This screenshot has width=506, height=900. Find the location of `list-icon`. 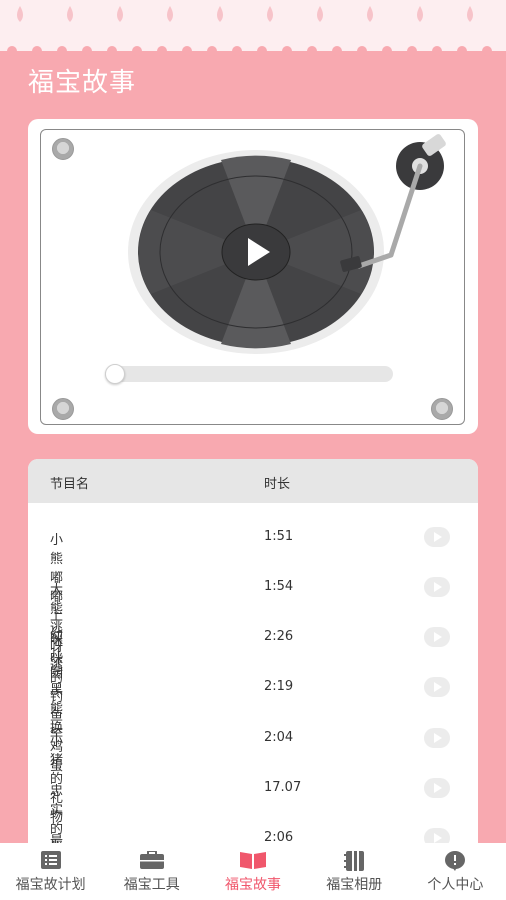

list-icon is located at coordinates (50, 860).